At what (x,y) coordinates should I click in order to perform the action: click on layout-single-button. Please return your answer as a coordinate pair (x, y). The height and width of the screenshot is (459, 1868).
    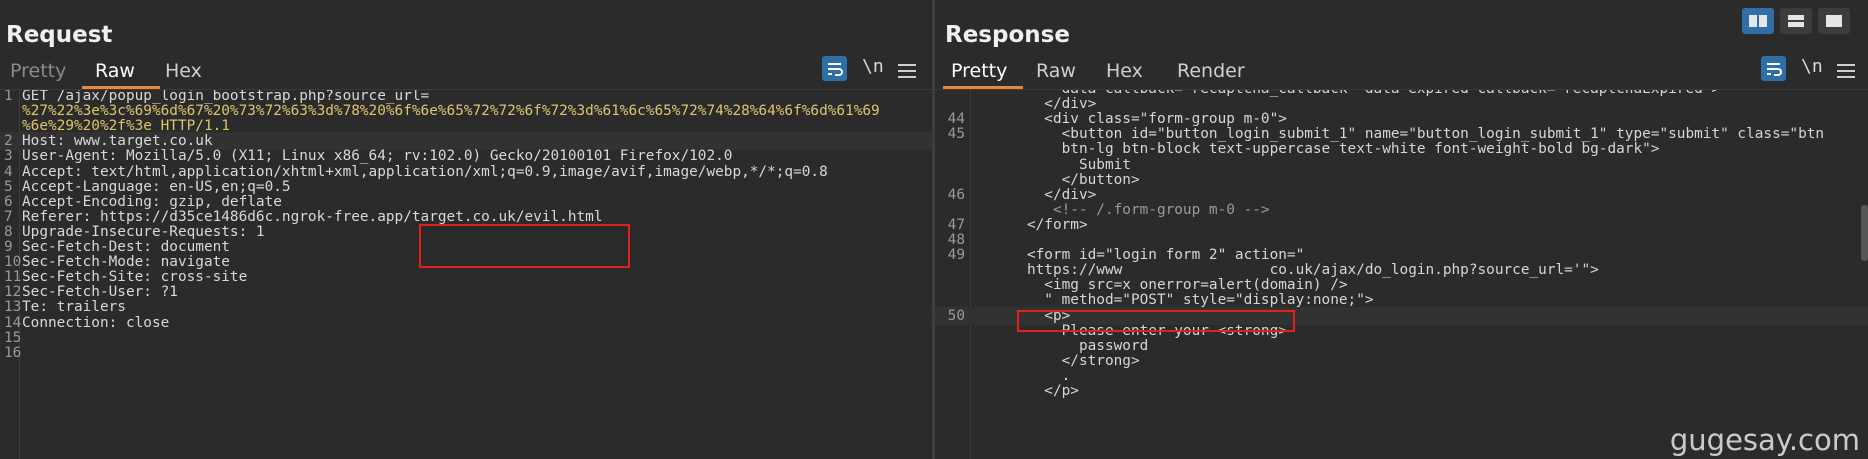
    Looking at the image, I should click on (1834, 21).